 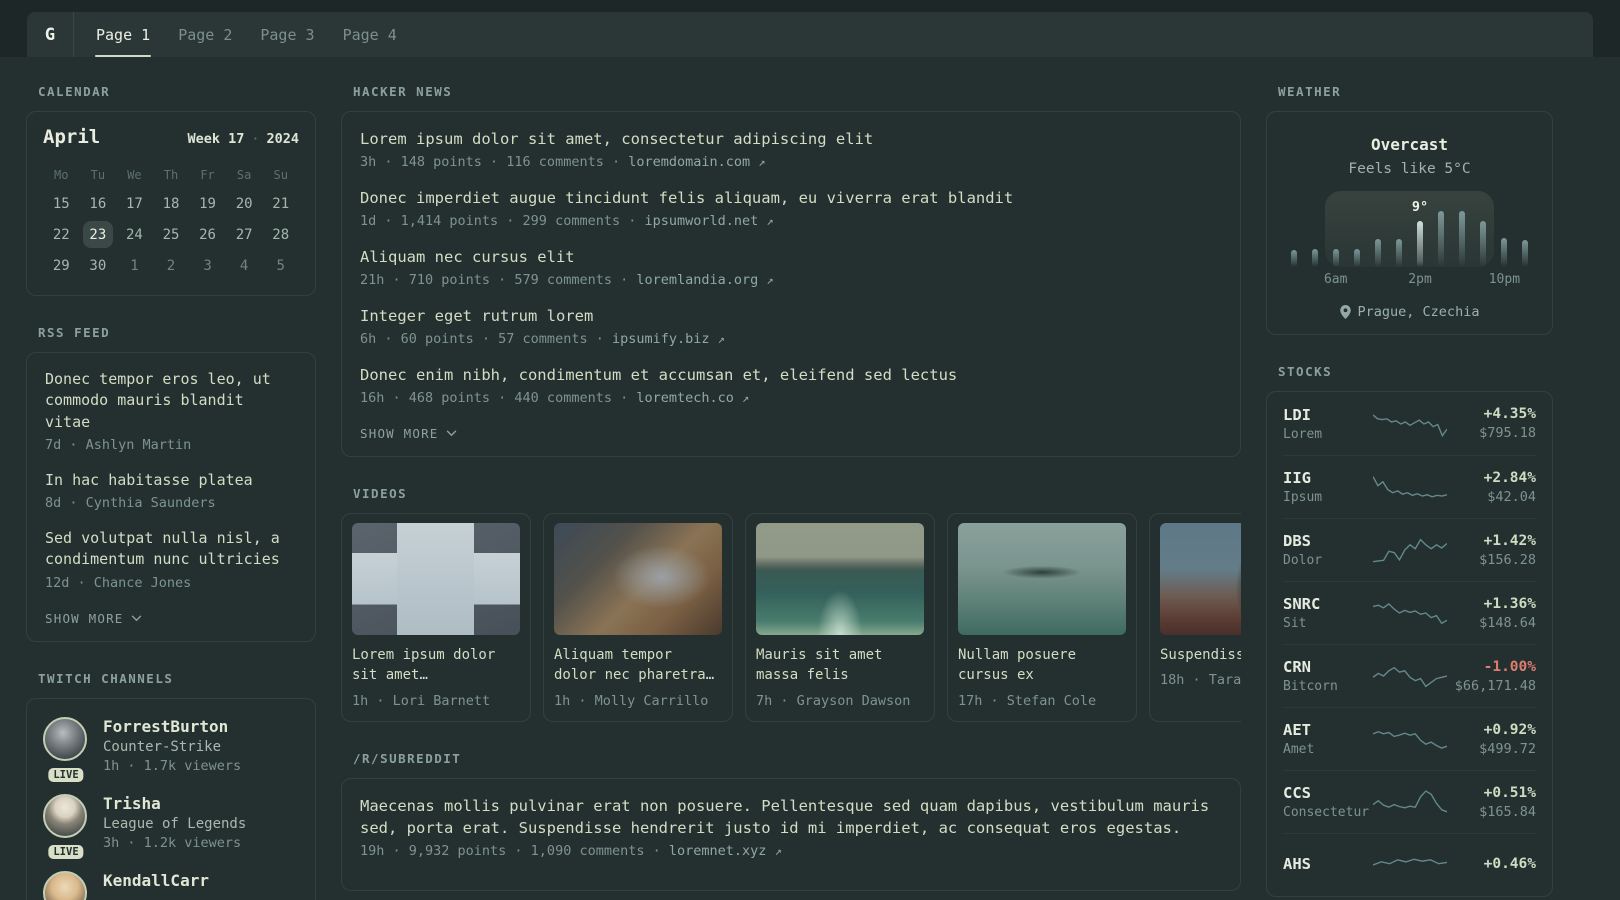 I want to click on post-domain: loremdomain.com, so click(x=689, y=162).